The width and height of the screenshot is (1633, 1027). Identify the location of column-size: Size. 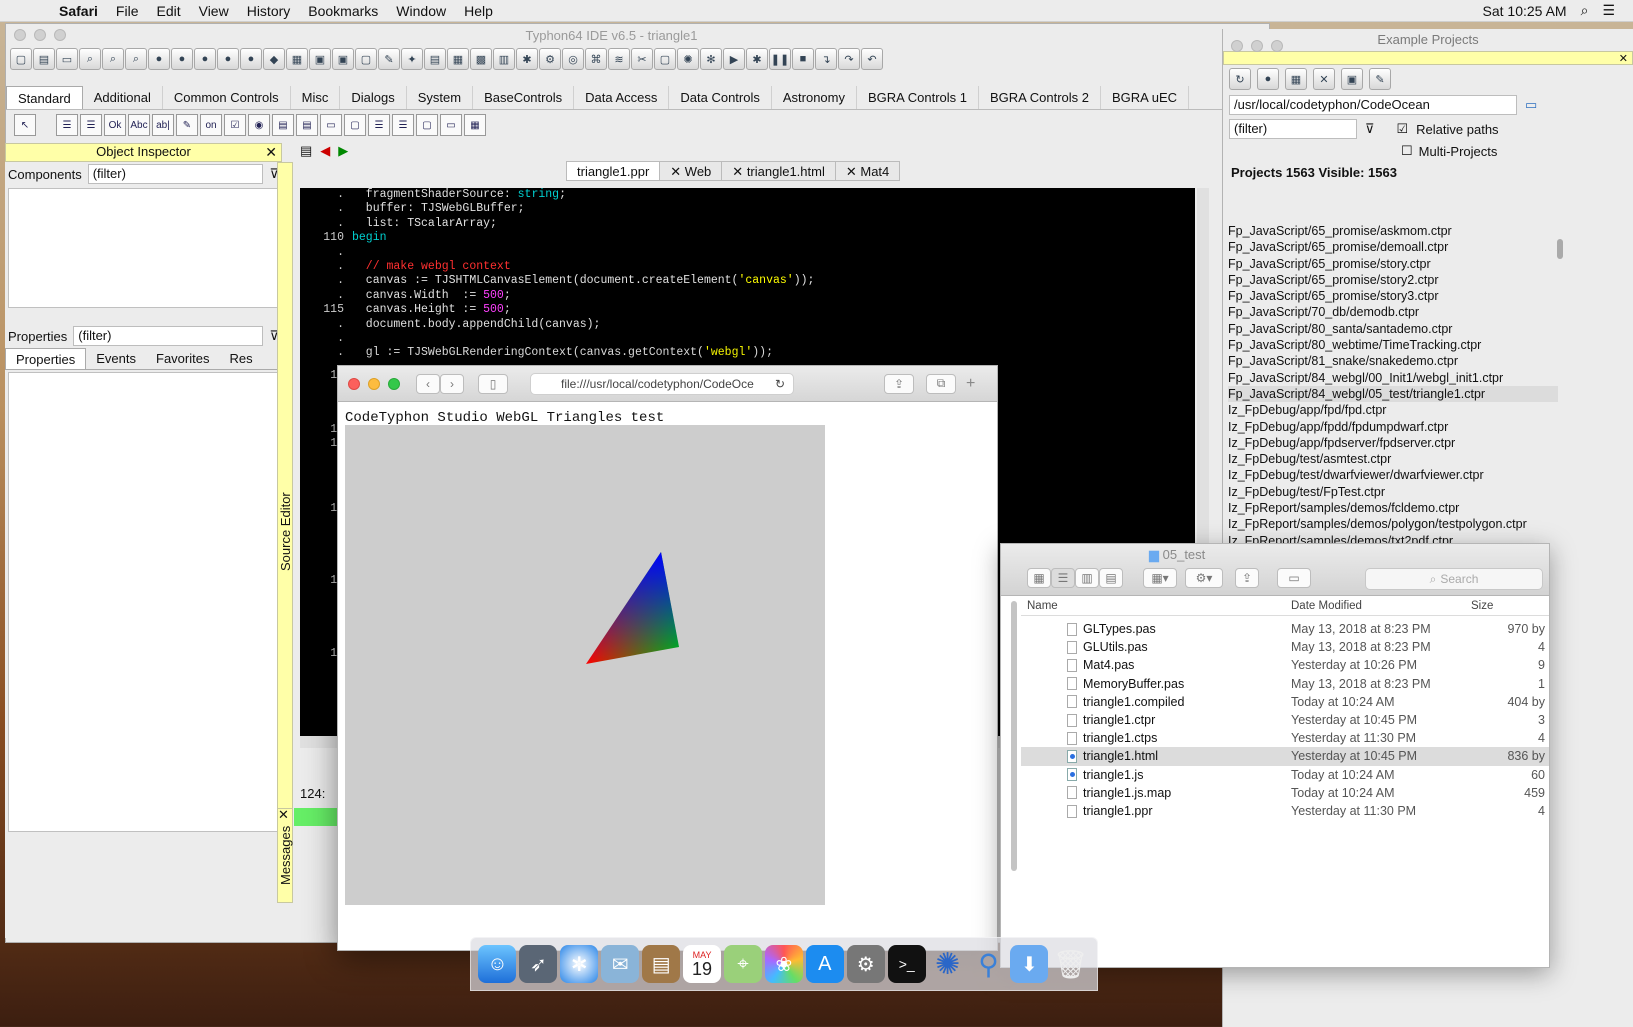
(1482, 606).